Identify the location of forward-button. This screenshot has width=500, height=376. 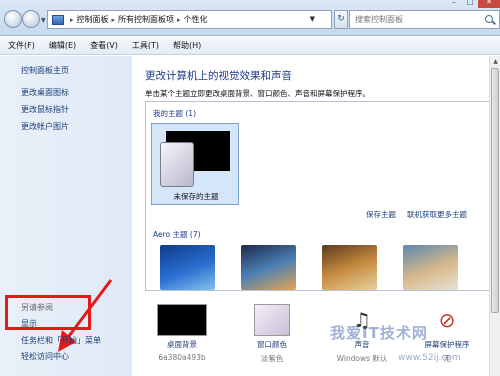
(31, 19).